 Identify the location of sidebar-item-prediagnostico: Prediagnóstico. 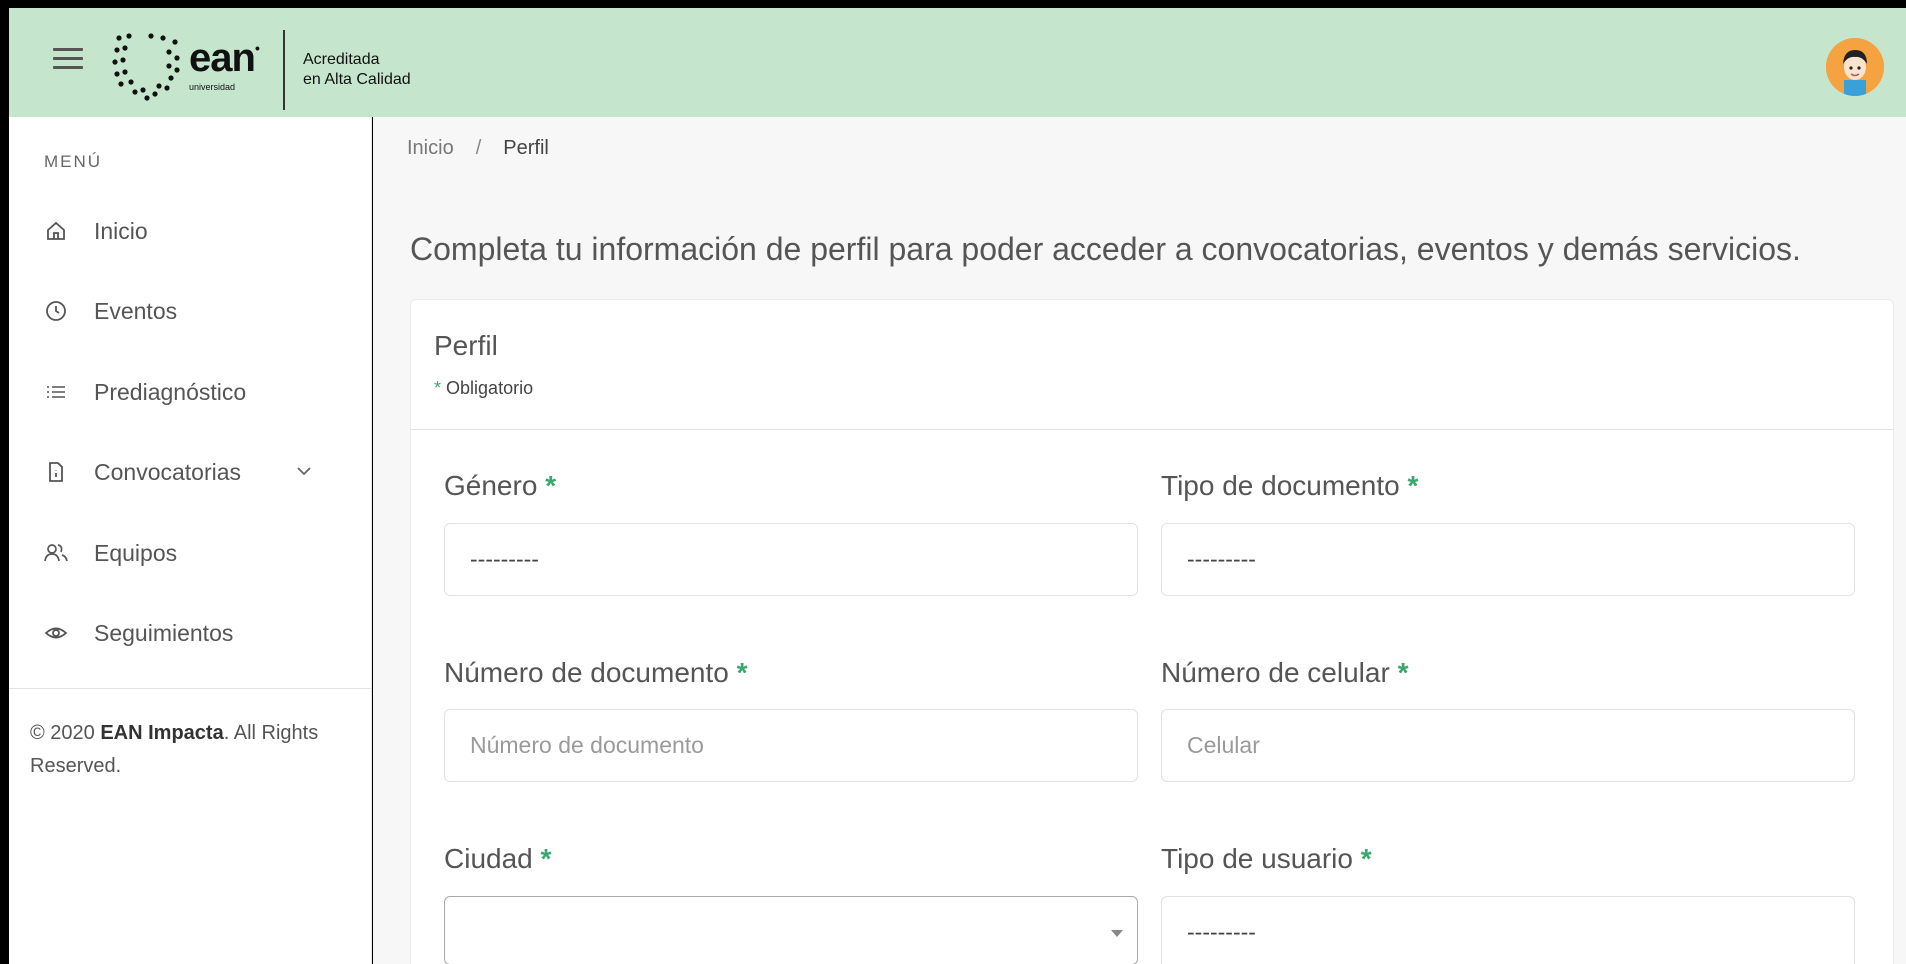
(190, 392).